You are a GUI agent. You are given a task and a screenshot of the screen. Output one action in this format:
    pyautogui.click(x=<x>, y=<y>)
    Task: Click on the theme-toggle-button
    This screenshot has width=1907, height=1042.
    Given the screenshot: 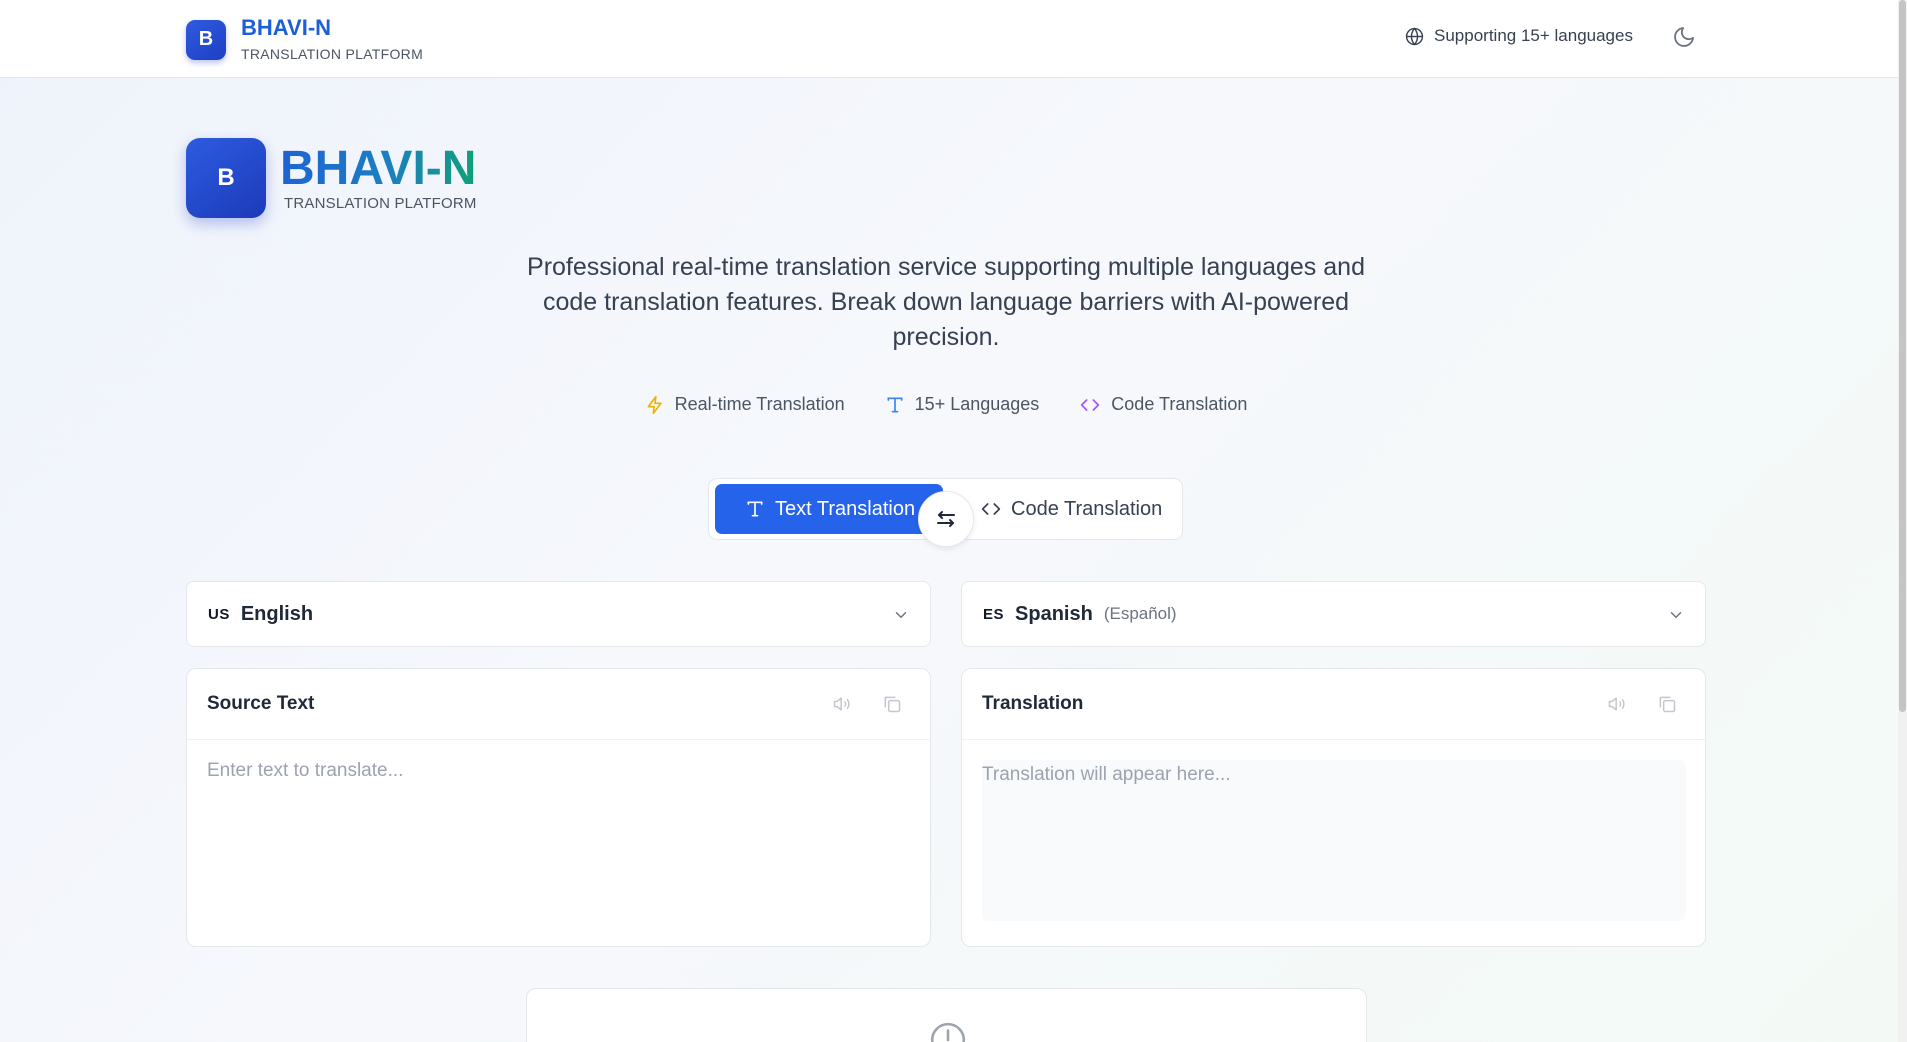 What is the action you would take?
    pyautogui.click(x=1684, y=39)
    